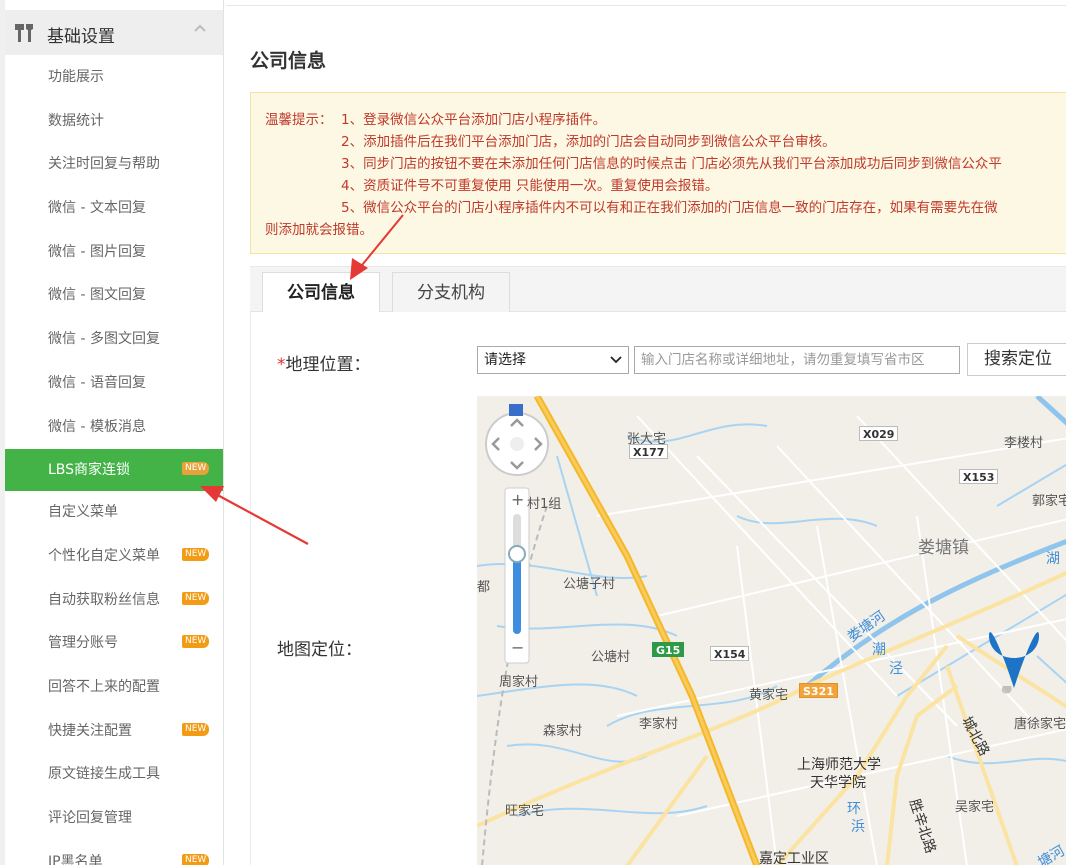 The height and width of the screenshot is (865, 1066). I want to click on sidebar-item-label: 快捷关注配置, so click(90, 730).